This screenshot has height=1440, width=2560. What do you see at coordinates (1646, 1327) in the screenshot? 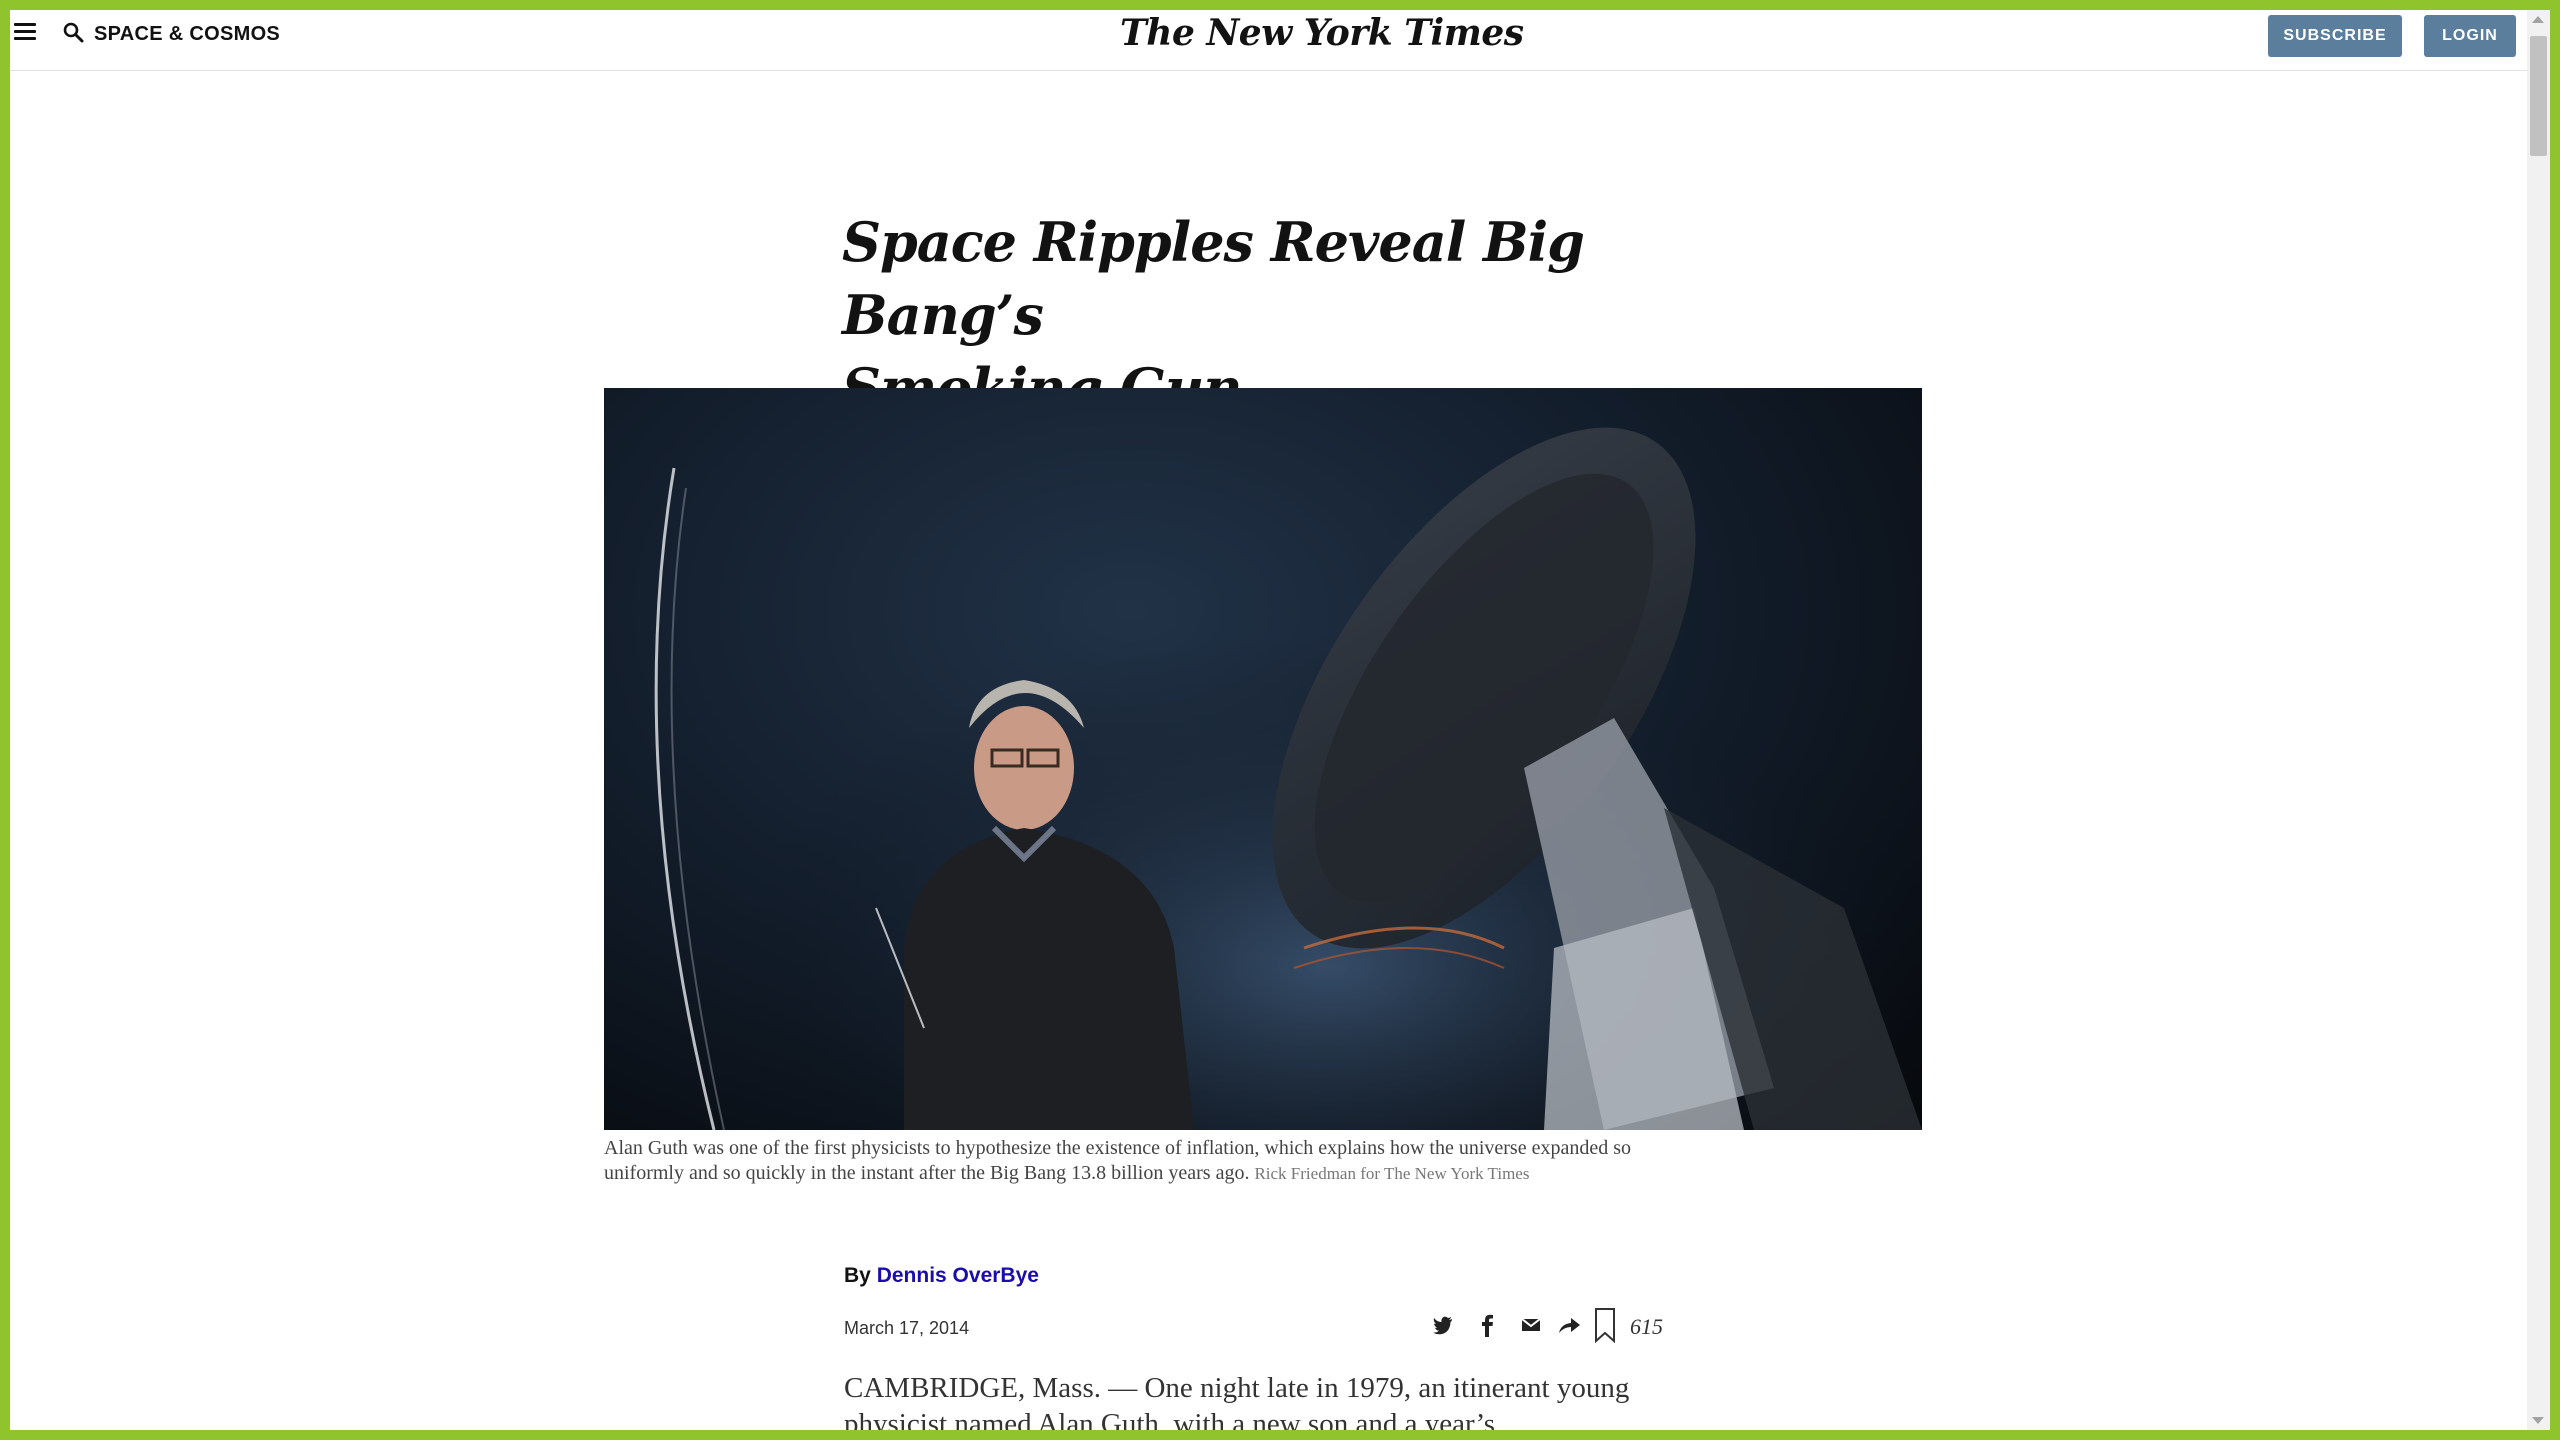
I see `comment-count: 615` at bounding box center [1646, 1327].